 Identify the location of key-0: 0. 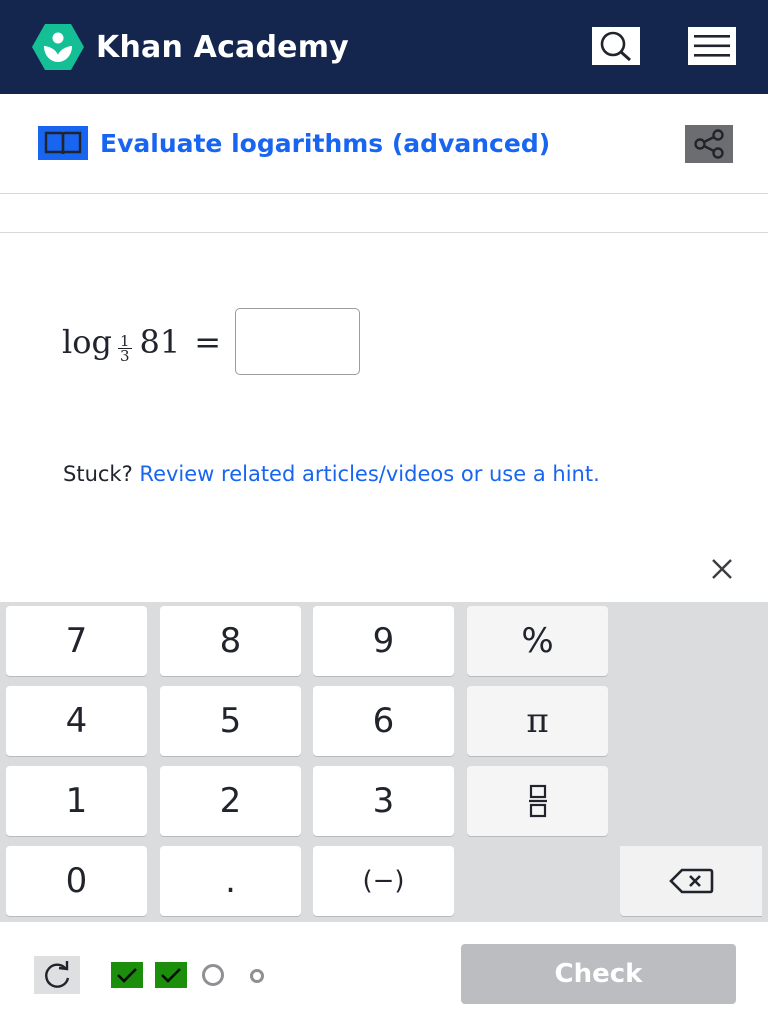
(76, 881).